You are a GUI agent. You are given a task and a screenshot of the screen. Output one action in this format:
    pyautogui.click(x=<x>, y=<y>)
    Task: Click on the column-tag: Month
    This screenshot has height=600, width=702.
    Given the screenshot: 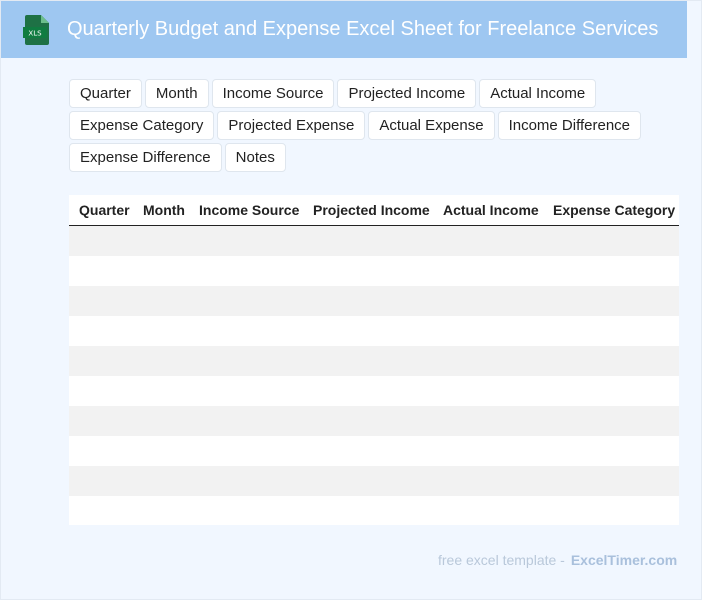 What is the action you would take?
    pyautogui.click(x=176, y=93)
    